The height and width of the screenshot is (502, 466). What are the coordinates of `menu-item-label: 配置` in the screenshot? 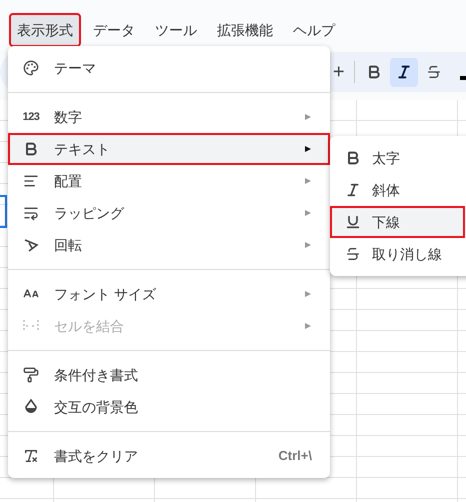 It's located at (68, 181).